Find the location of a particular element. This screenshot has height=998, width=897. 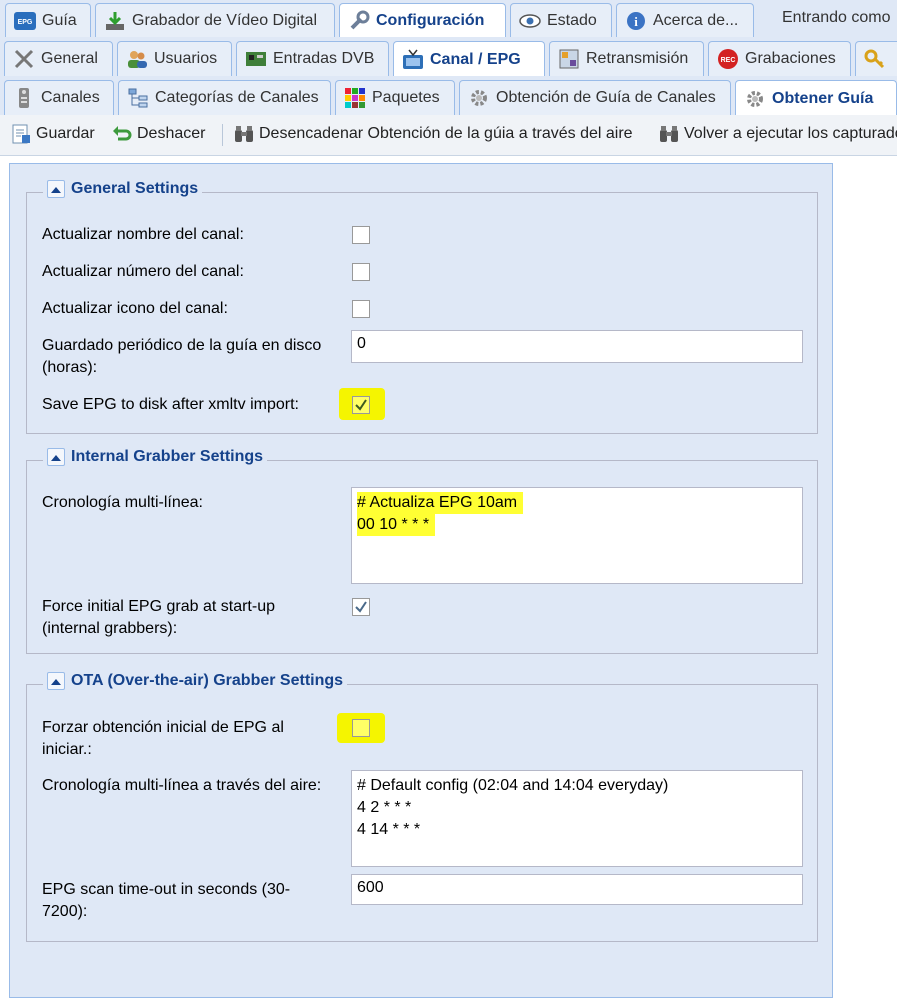

toolbar-separator is located at coordinates (222, 135).